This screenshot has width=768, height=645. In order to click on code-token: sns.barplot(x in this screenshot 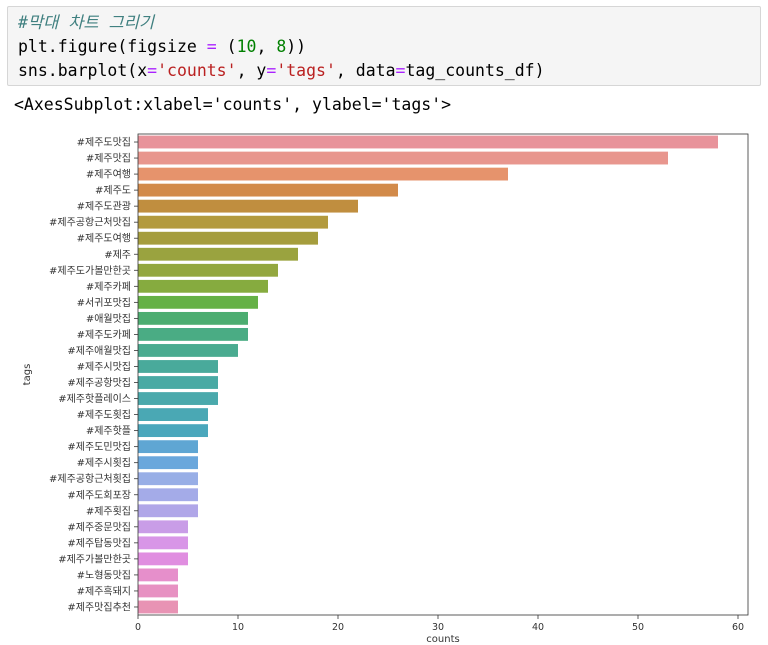, I will do `click(83, 70)`.